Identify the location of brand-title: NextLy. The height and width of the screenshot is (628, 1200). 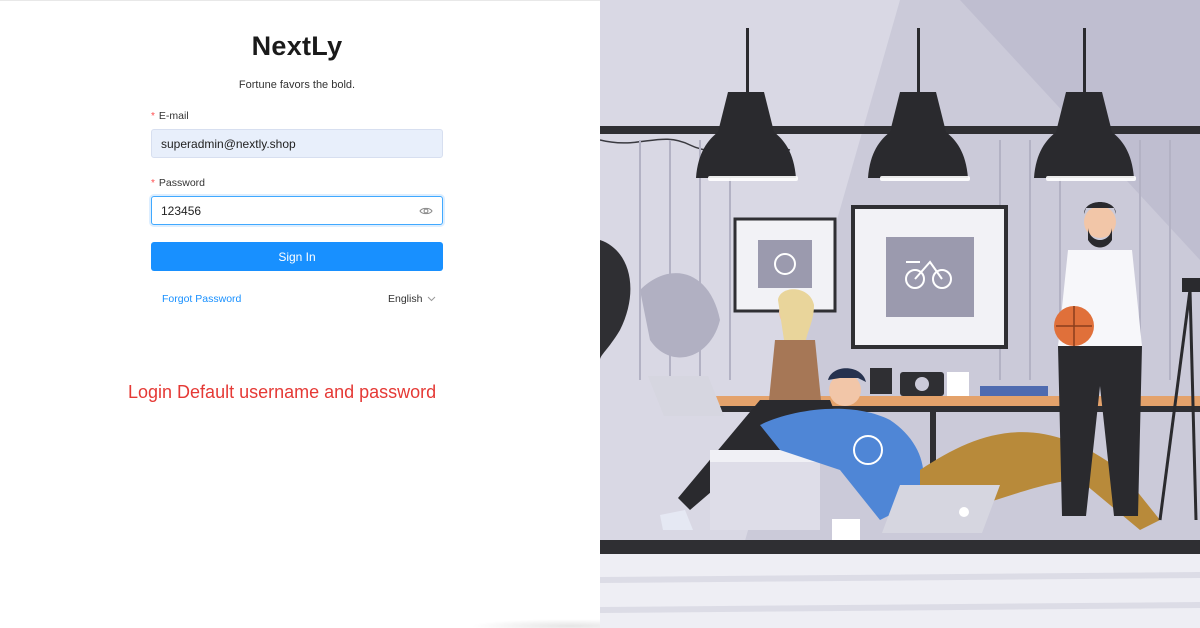
(297, 46).